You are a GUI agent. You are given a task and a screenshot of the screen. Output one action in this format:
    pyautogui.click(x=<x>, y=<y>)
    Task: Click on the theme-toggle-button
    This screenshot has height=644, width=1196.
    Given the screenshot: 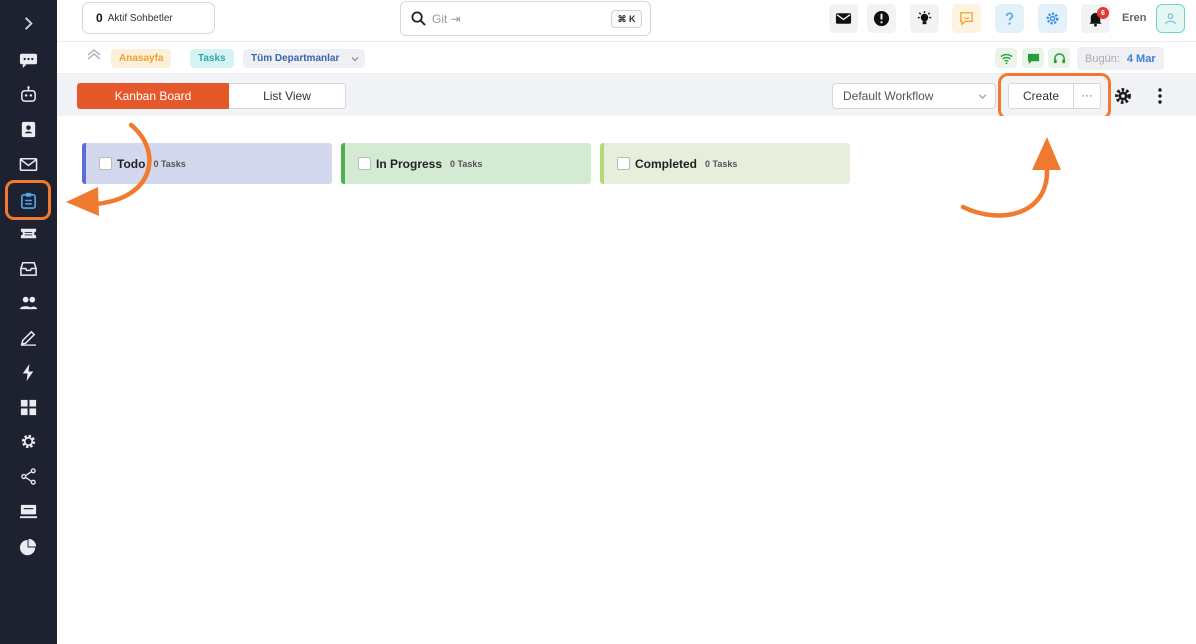 What is the action you would take?
    pyautogui.click(x=924, y=18)
    